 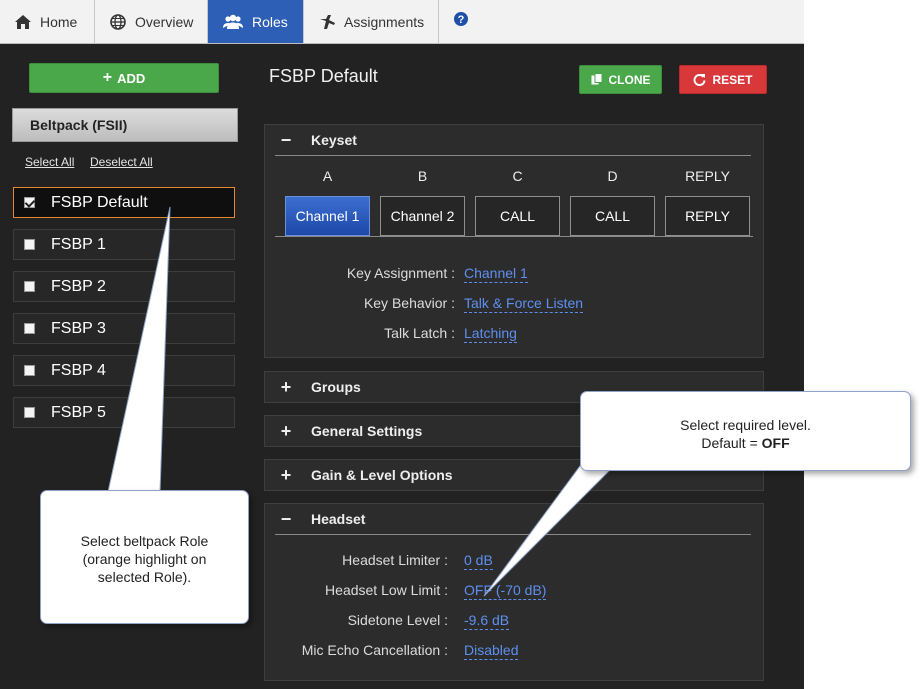 I want to click on role-callout-line3: selected Role)., so click(x=144, y=577).